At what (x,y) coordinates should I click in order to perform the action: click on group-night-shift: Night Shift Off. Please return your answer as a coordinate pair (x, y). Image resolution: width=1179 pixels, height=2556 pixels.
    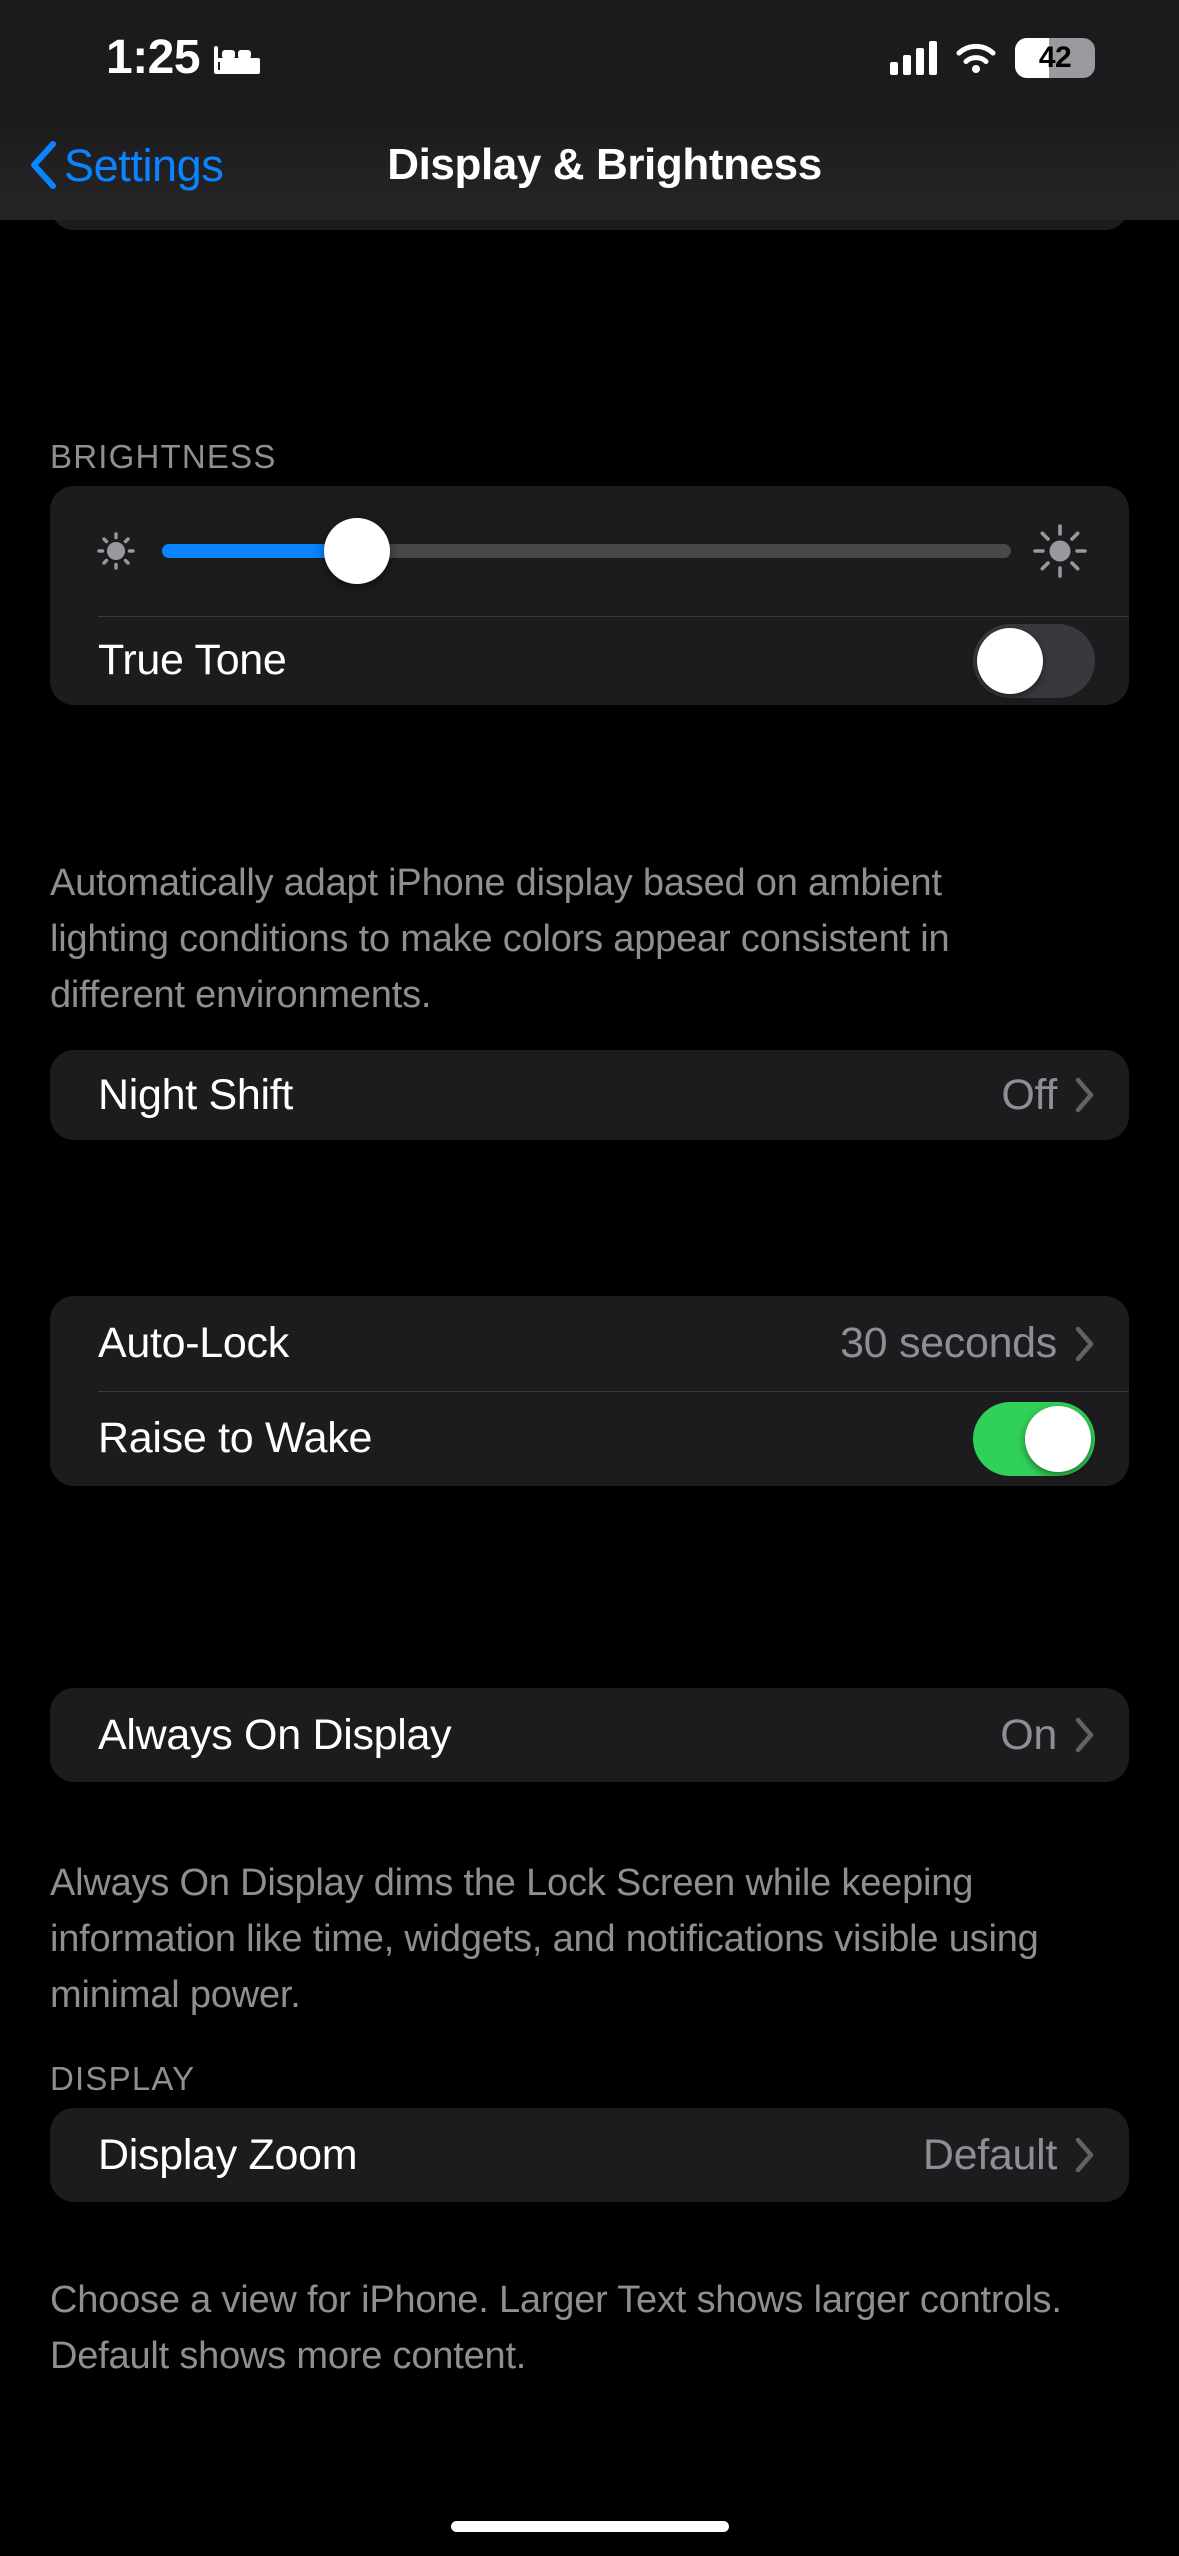
    Looking at the image, I should click on (589, 1095).